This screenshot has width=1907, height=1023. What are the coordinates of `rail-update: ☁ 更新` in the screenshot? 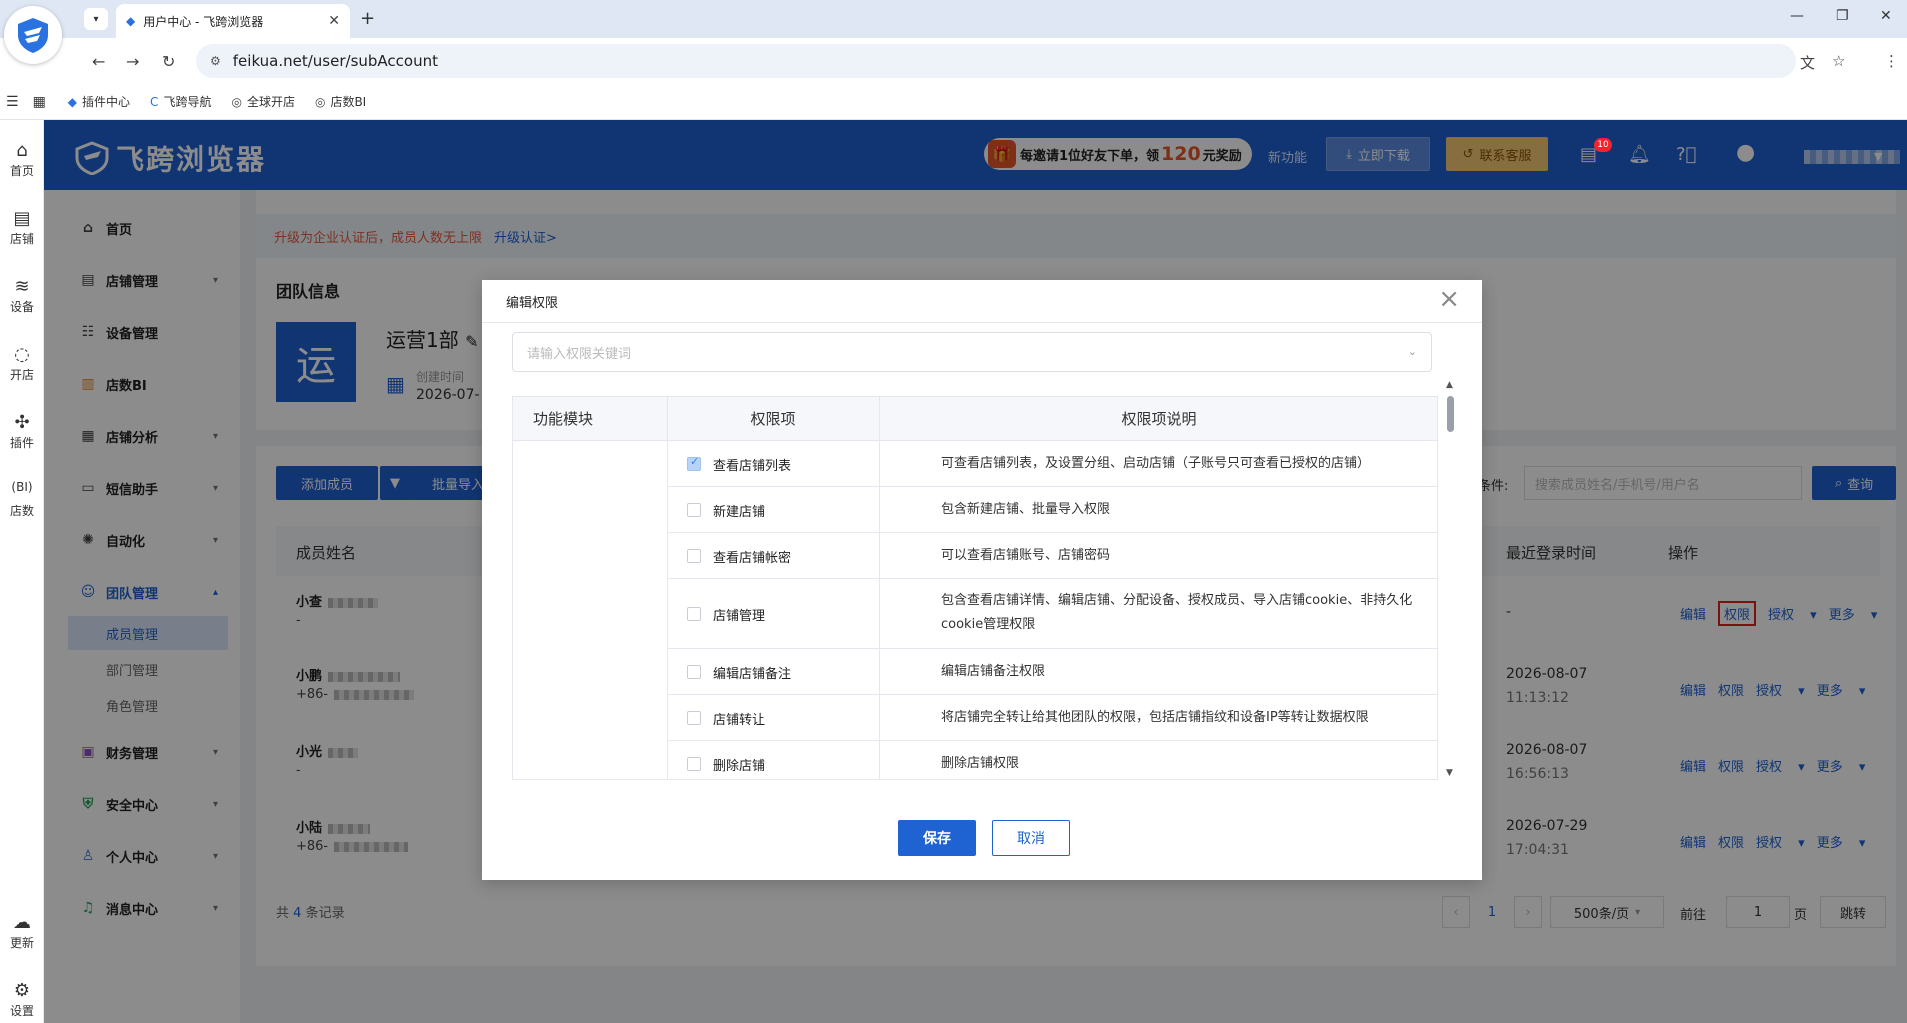 It's located at (22, 931).